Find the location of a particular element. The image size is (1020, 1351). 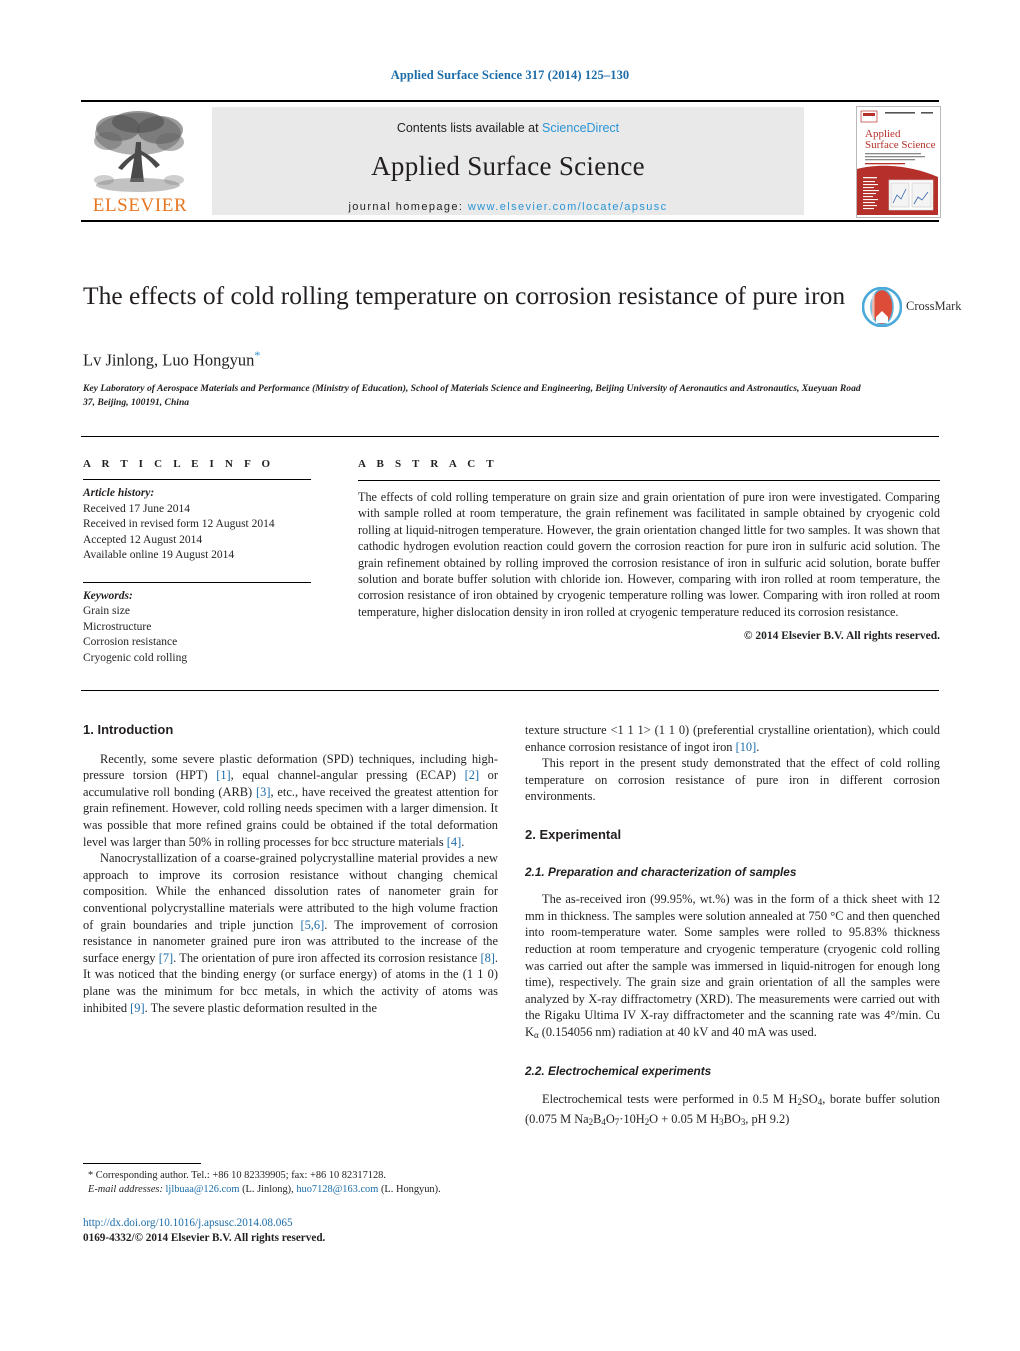

footnote-rule is located at coordinates (142, 1163).